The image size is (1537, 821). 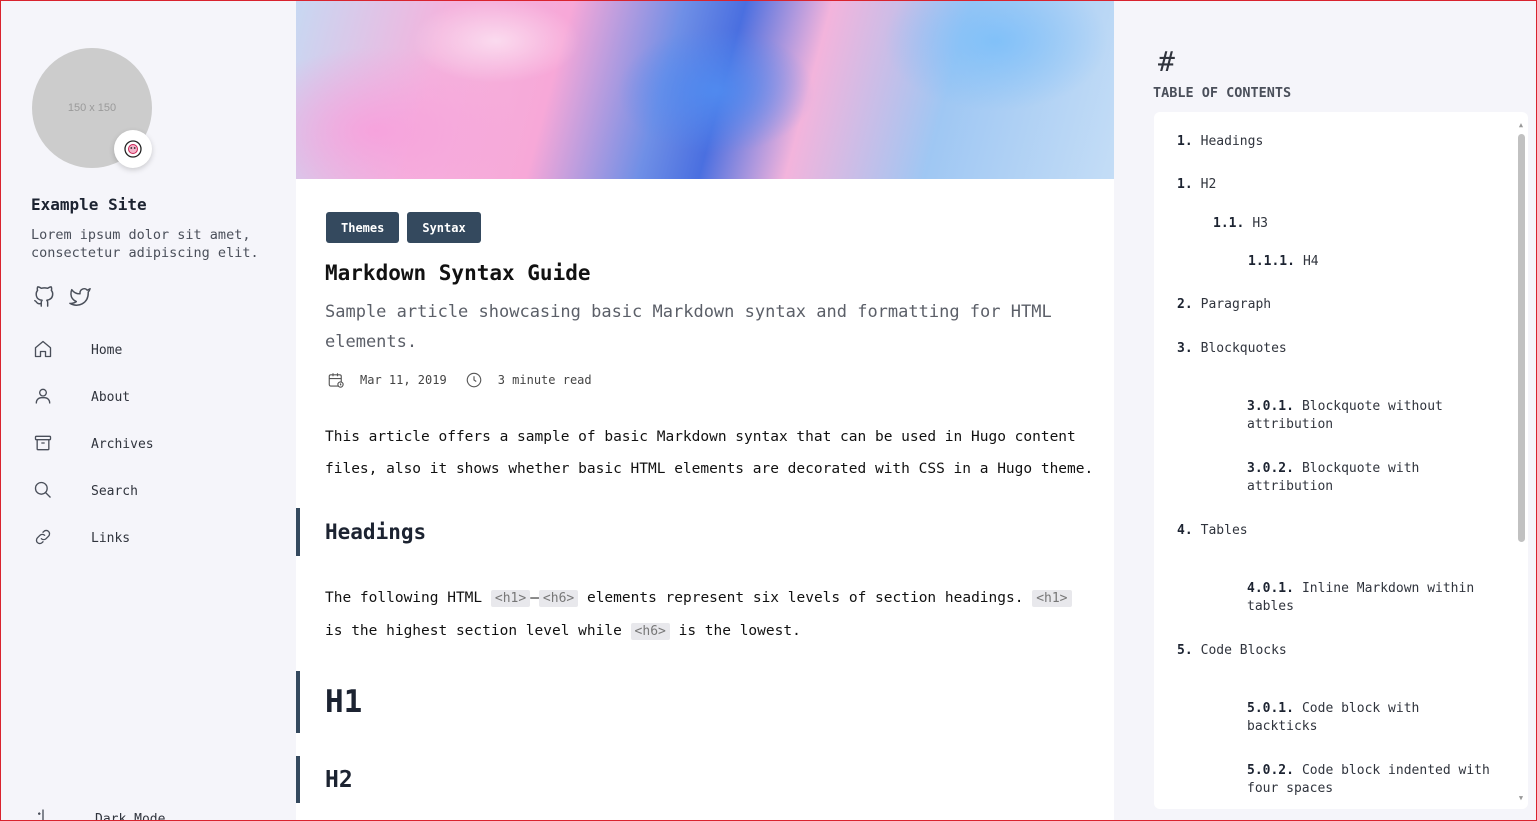 What do you see at coordinates (111, 397) in the screenshot?
I see `sidebar-item-label: About` at bounding box center [111, 397].